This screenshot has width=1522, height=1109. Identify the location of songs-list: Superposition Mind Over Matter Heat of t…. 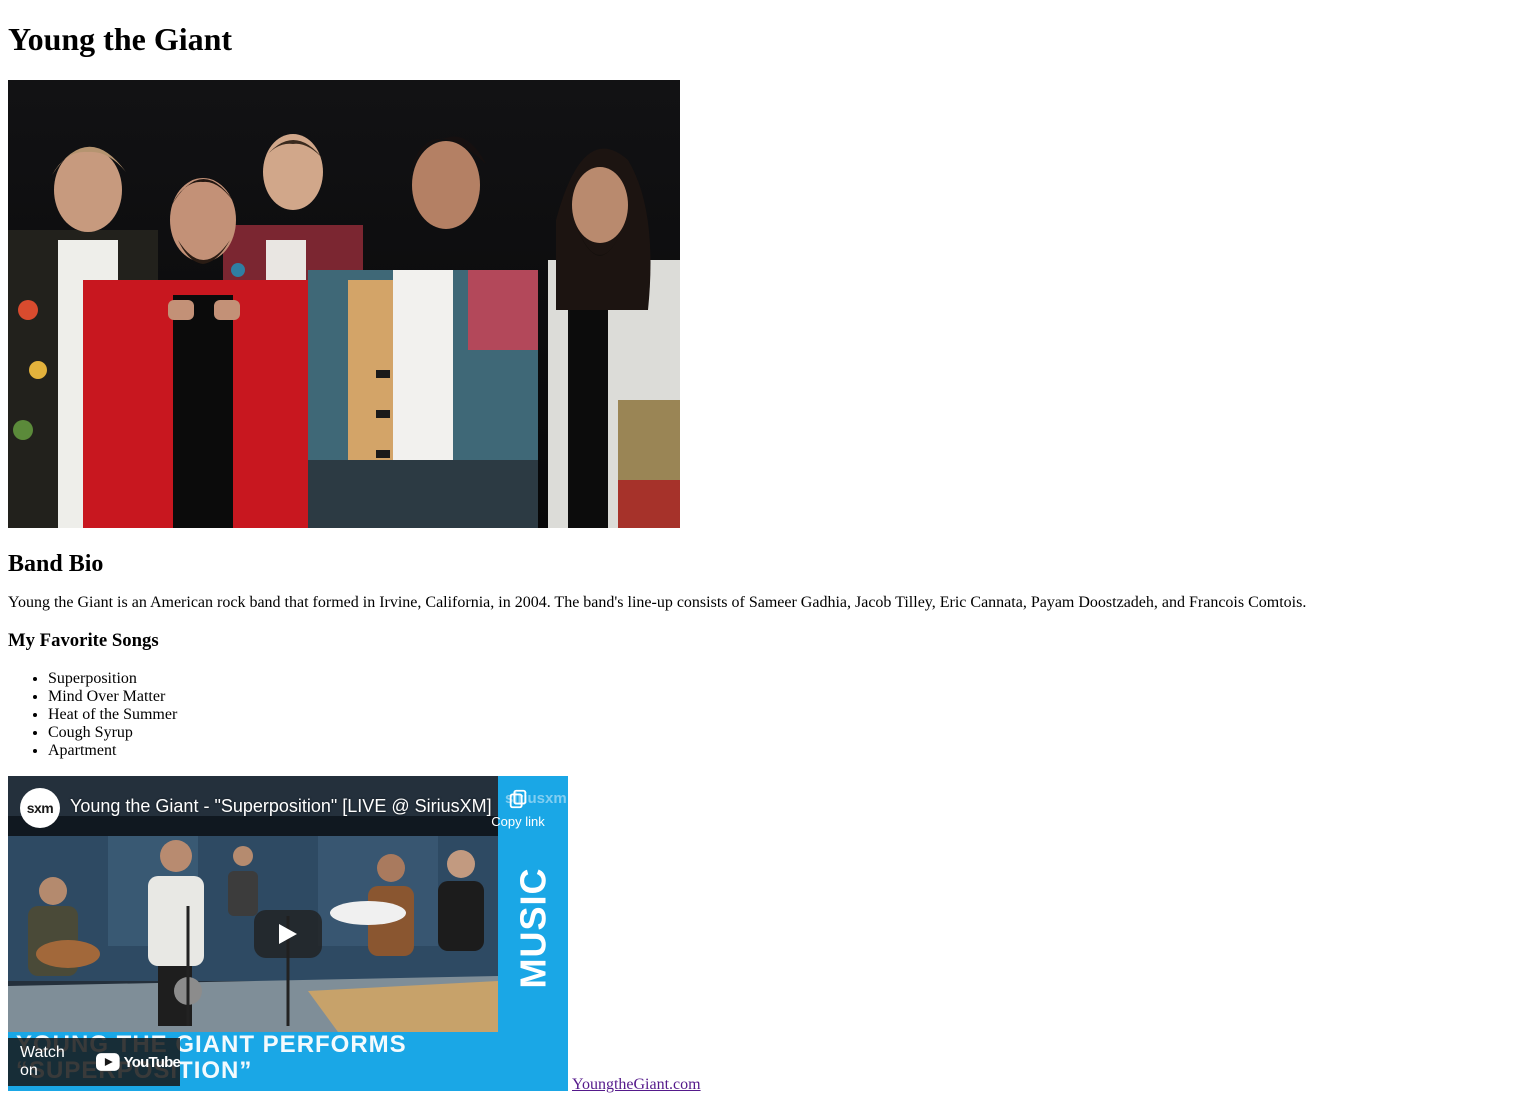
(761, 715).